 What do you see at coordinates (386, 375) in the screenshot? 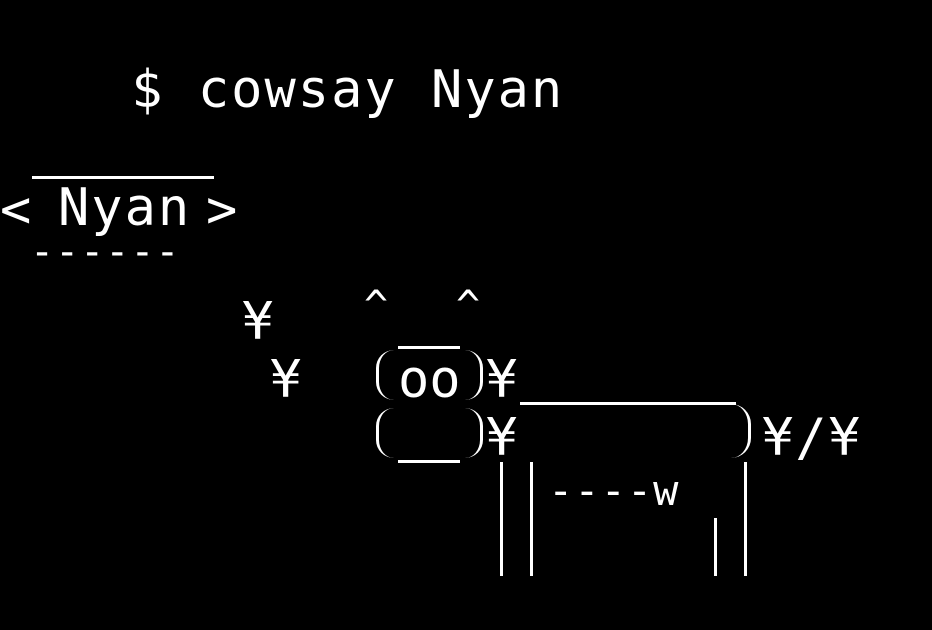
I see `cow-head-left-upper` at bounding box center [386, 375].